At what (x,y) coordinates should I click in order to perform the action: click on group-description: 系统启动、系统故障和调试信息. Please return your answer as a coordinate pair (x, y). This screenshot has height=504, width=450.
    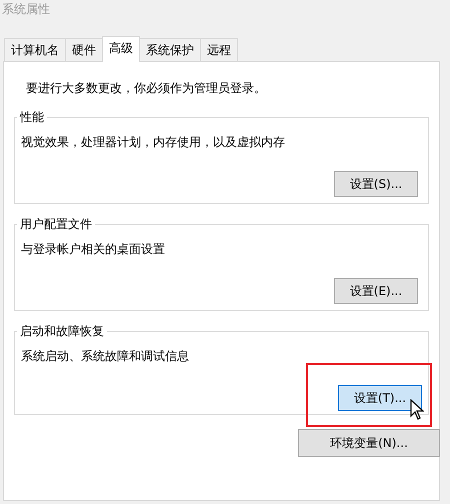
    Looking at the image, I should click on (105, 356).